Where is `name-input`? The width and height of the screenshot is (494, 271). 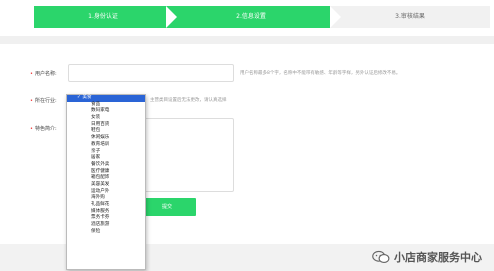 name-input is located at coordinates (151, 73).